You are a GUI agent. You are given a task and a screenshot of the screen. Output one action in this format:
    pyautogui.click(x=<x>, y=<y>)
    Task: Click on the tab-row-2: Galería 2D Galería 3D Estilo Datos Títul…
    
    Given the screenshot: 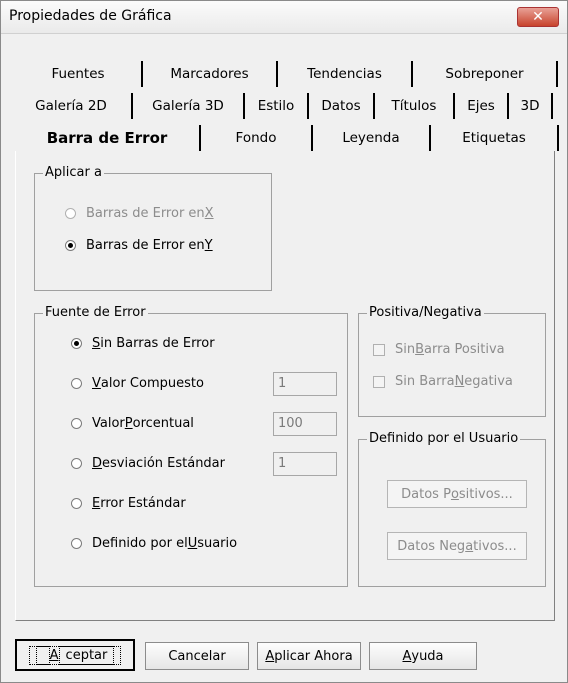 What is the action you would take?
    pyautogui.click(x=285, y=106)
    